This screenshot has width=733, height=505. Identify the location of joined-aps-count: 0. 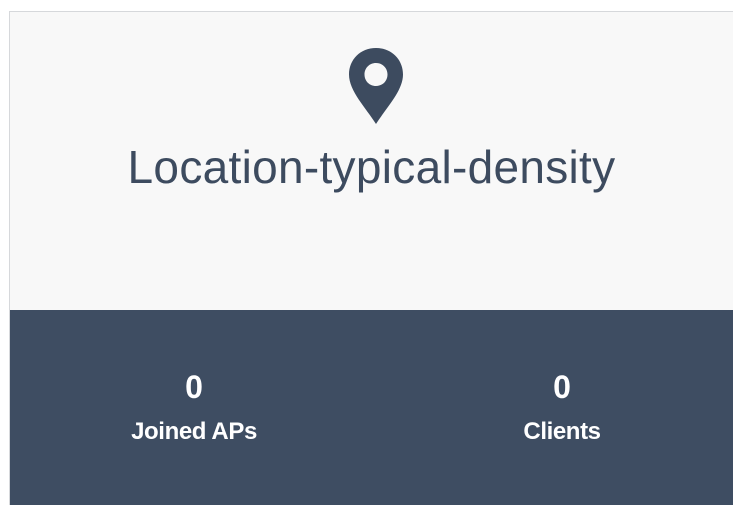
(194, 387).